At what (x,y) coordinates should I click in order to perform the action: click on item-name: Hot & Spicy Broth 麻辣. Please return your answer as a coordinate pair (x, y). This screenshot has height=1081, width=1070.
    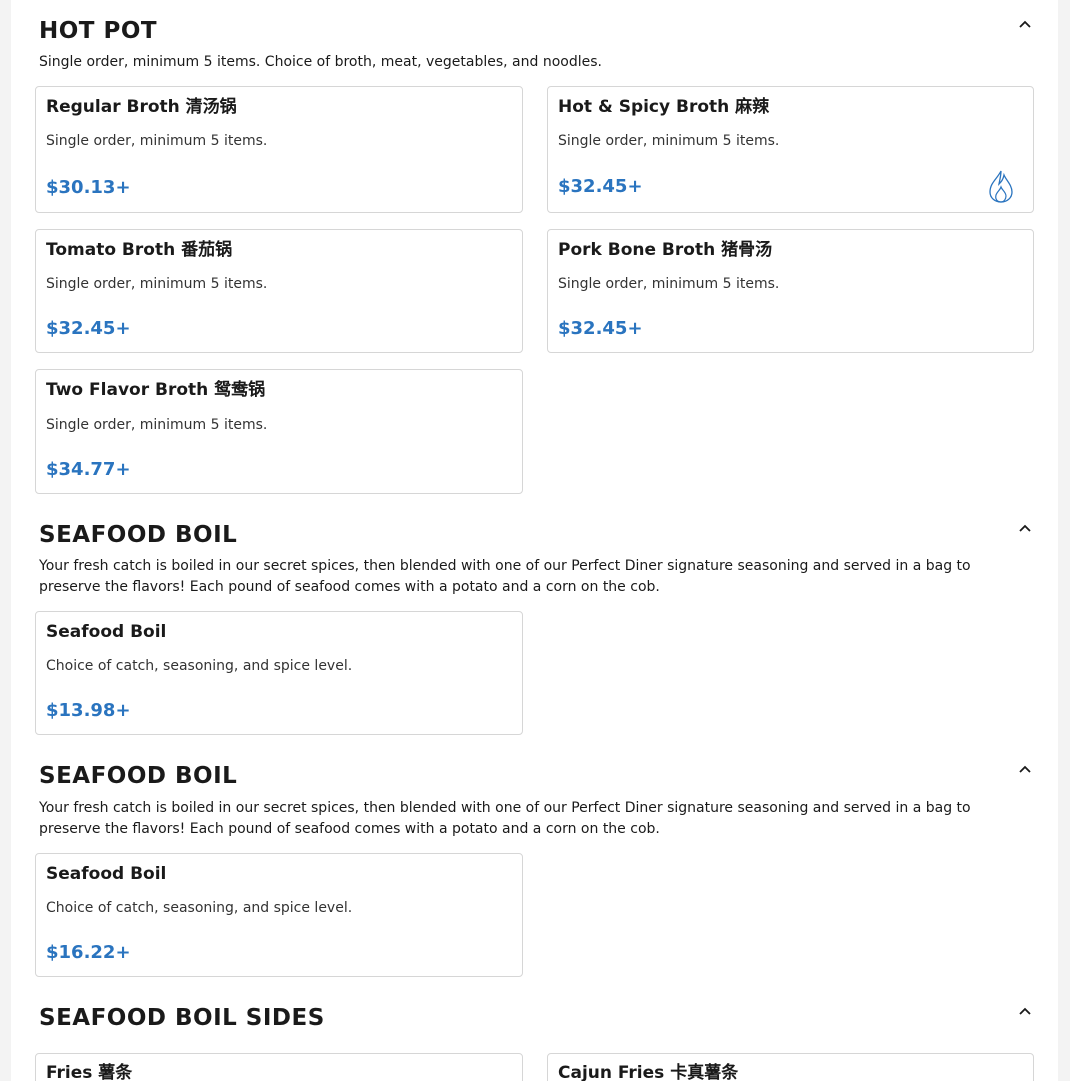
    Looking at the image, I should click on (664, 107).